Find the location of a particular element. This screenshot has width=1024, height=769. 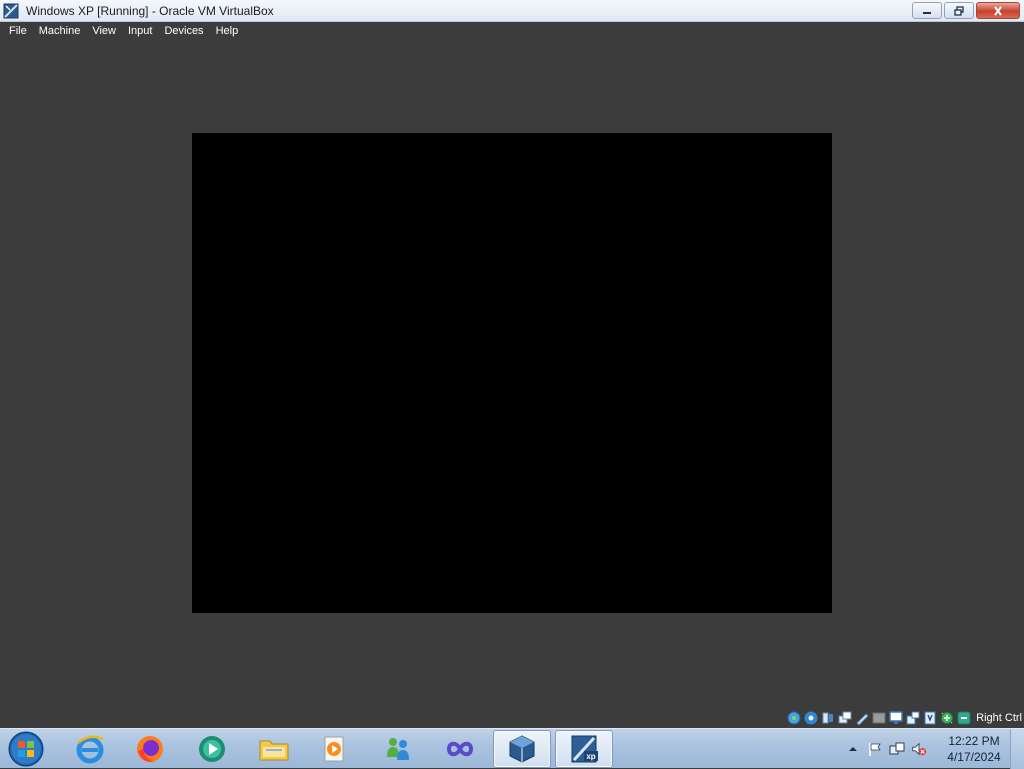

internet-explorer-icon is located at coordinates (90, 749).